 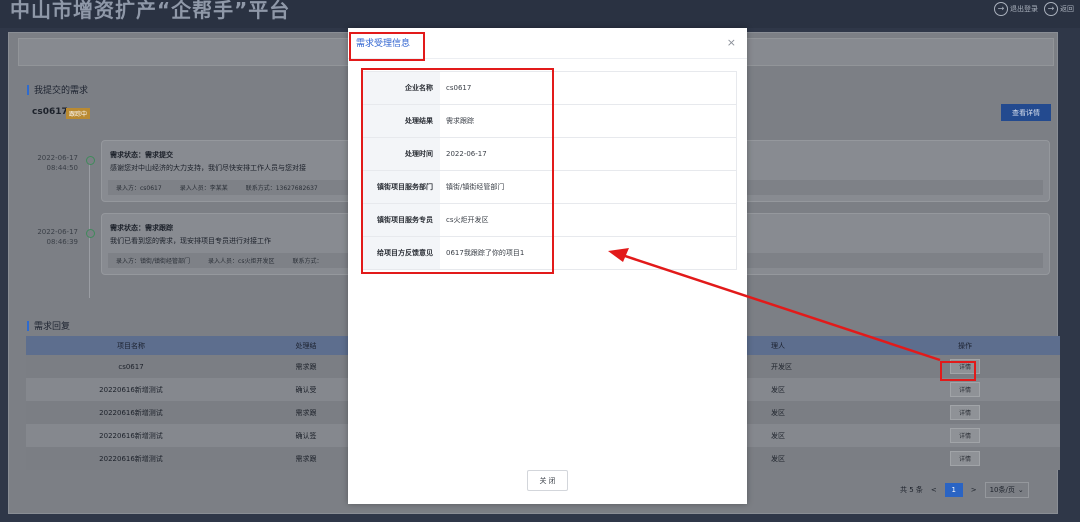 What do you see at coordinates (141, 228) in the screenshot?
I see `timeline-status: 需求状态：需求跟踪` at bounding box center [141, 228].